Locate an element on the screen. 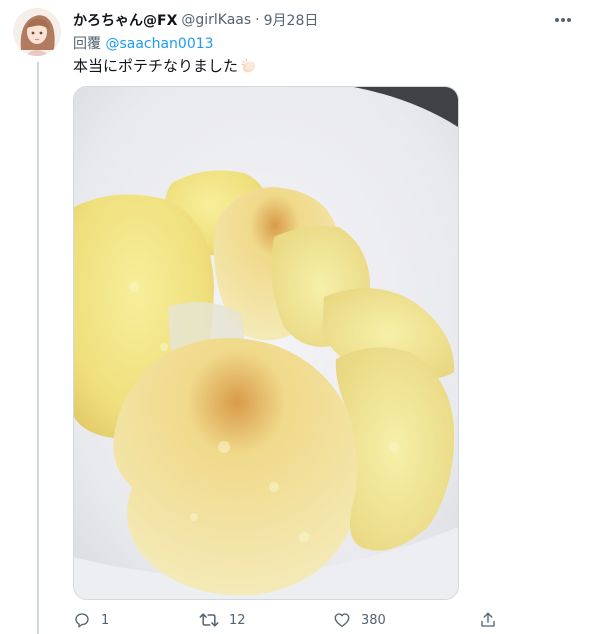 Image resolution: width=591 pixels, height=634 pixels. tweet-text: 本当にポテチなりました is located at coordinates (165, 65).